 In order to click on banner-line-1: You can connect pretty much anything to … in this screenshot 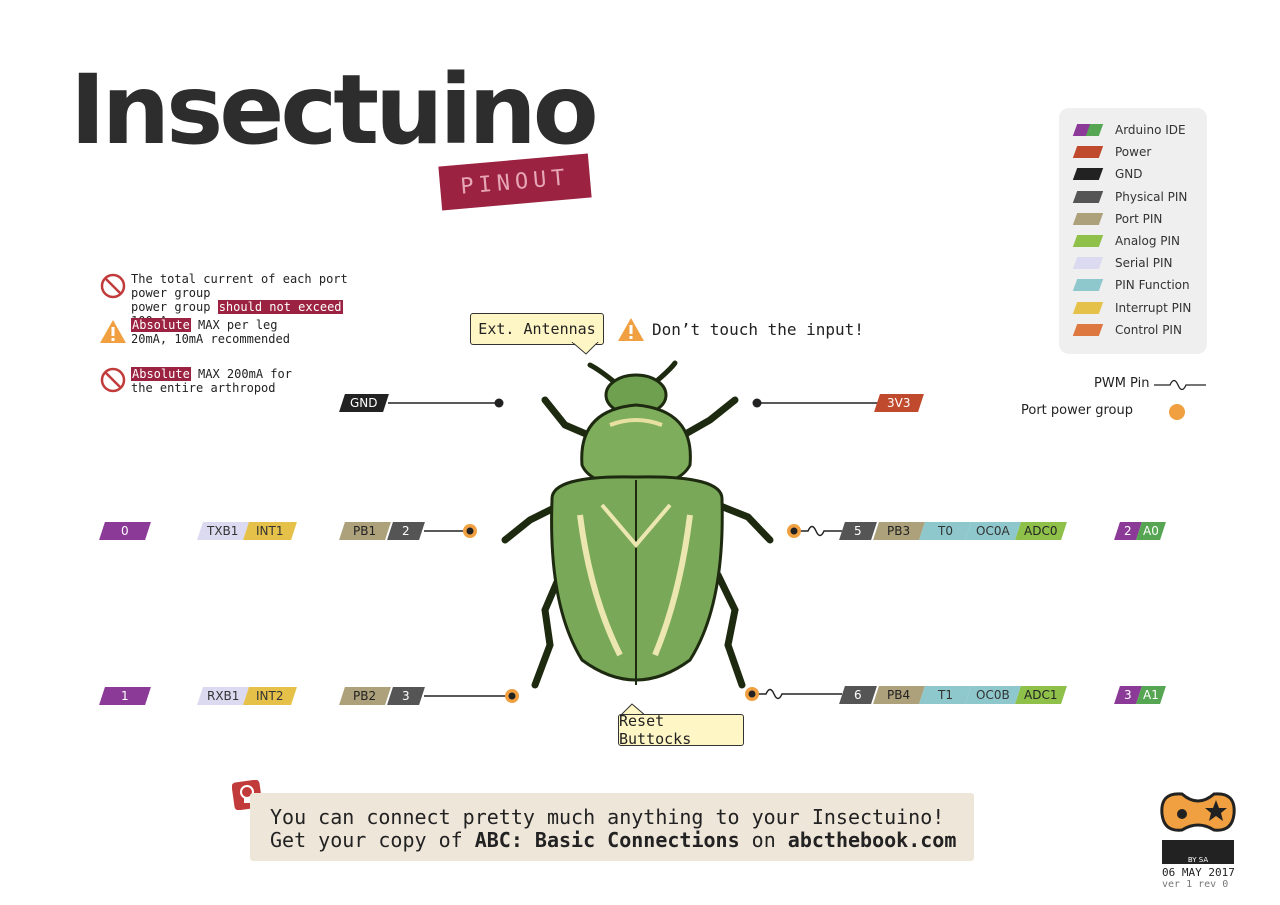, I will do `click(607, 817)`.